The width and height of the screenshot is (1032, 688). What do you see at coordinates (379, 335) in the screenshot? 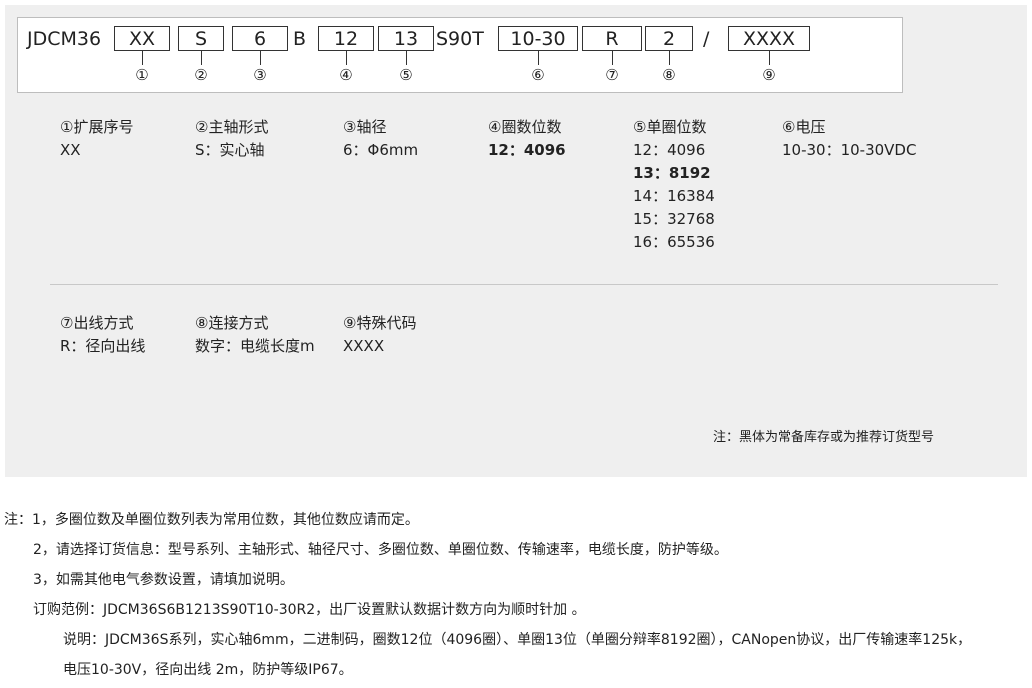
I see `spec-special-code: ⑨特殊代码 XXXX` at bounding box center [379, 335].